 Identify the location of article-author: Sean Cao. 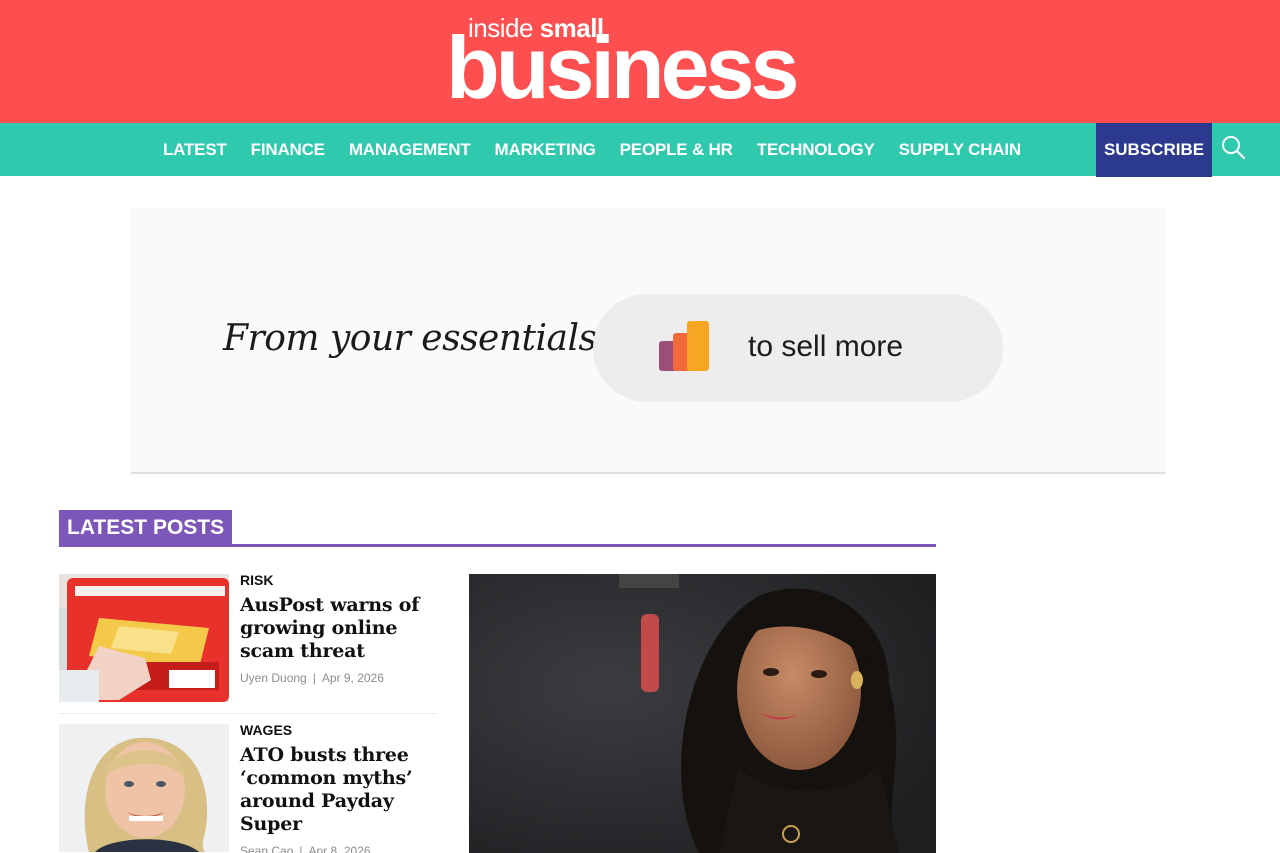
(266, 848).